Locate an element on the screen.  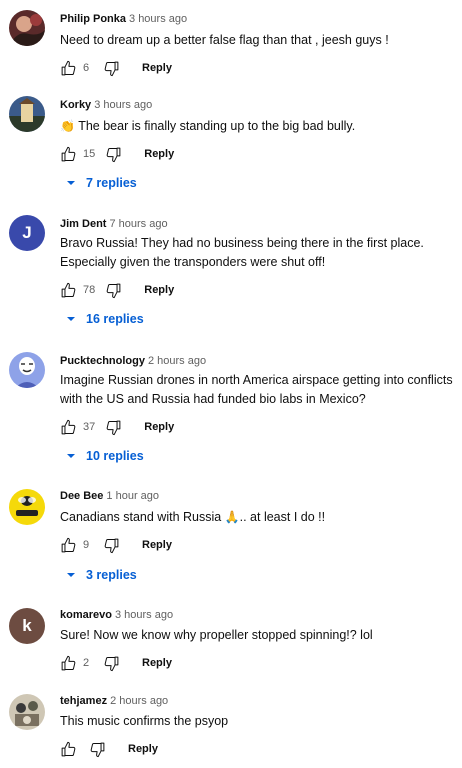
like-count: 9 is located at coordinates (86, 545).